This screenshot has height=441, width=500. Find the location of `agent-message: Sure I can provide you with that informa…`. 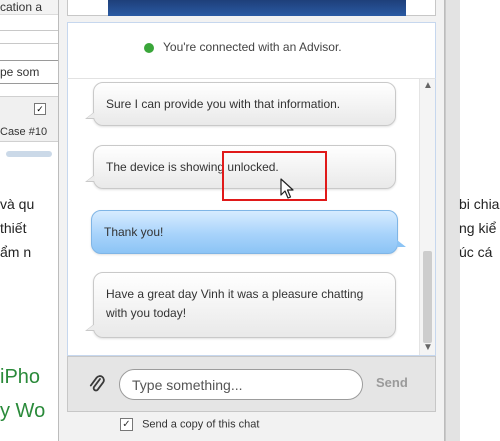

agent-message: Sure I can provide you with that informa… is located at coordinates (240, 104).